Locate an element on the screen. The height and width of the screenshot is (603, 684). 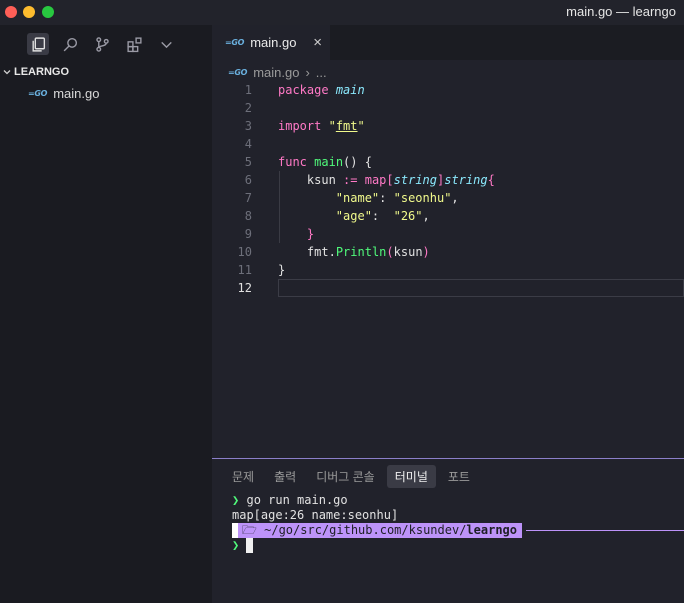
extensions-icon is located at coordinates (134, 44).